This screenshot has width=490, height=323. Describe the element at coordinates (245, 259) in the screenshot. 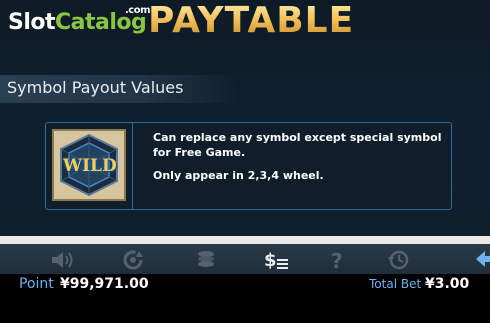

I see `bottom-toolbar: $ ?` at that location.